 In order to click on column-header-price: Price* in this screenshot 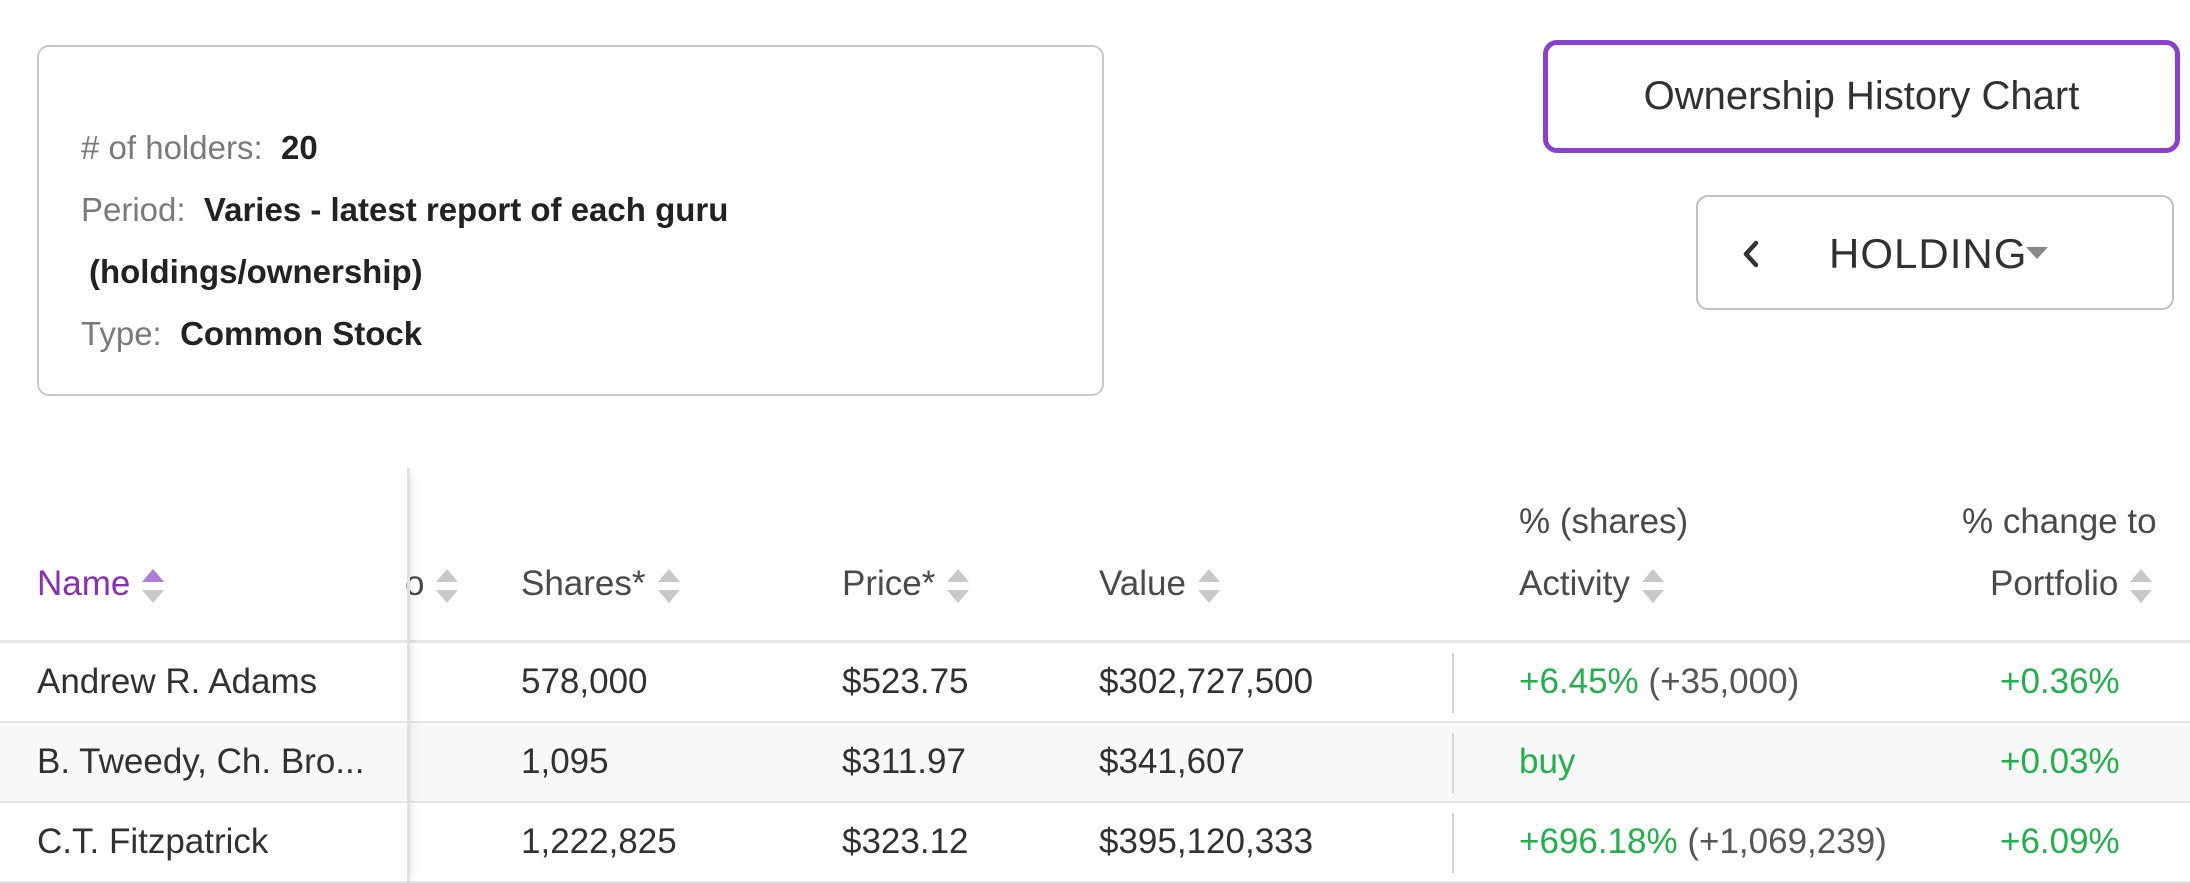, I will do `click(906, 584)`.